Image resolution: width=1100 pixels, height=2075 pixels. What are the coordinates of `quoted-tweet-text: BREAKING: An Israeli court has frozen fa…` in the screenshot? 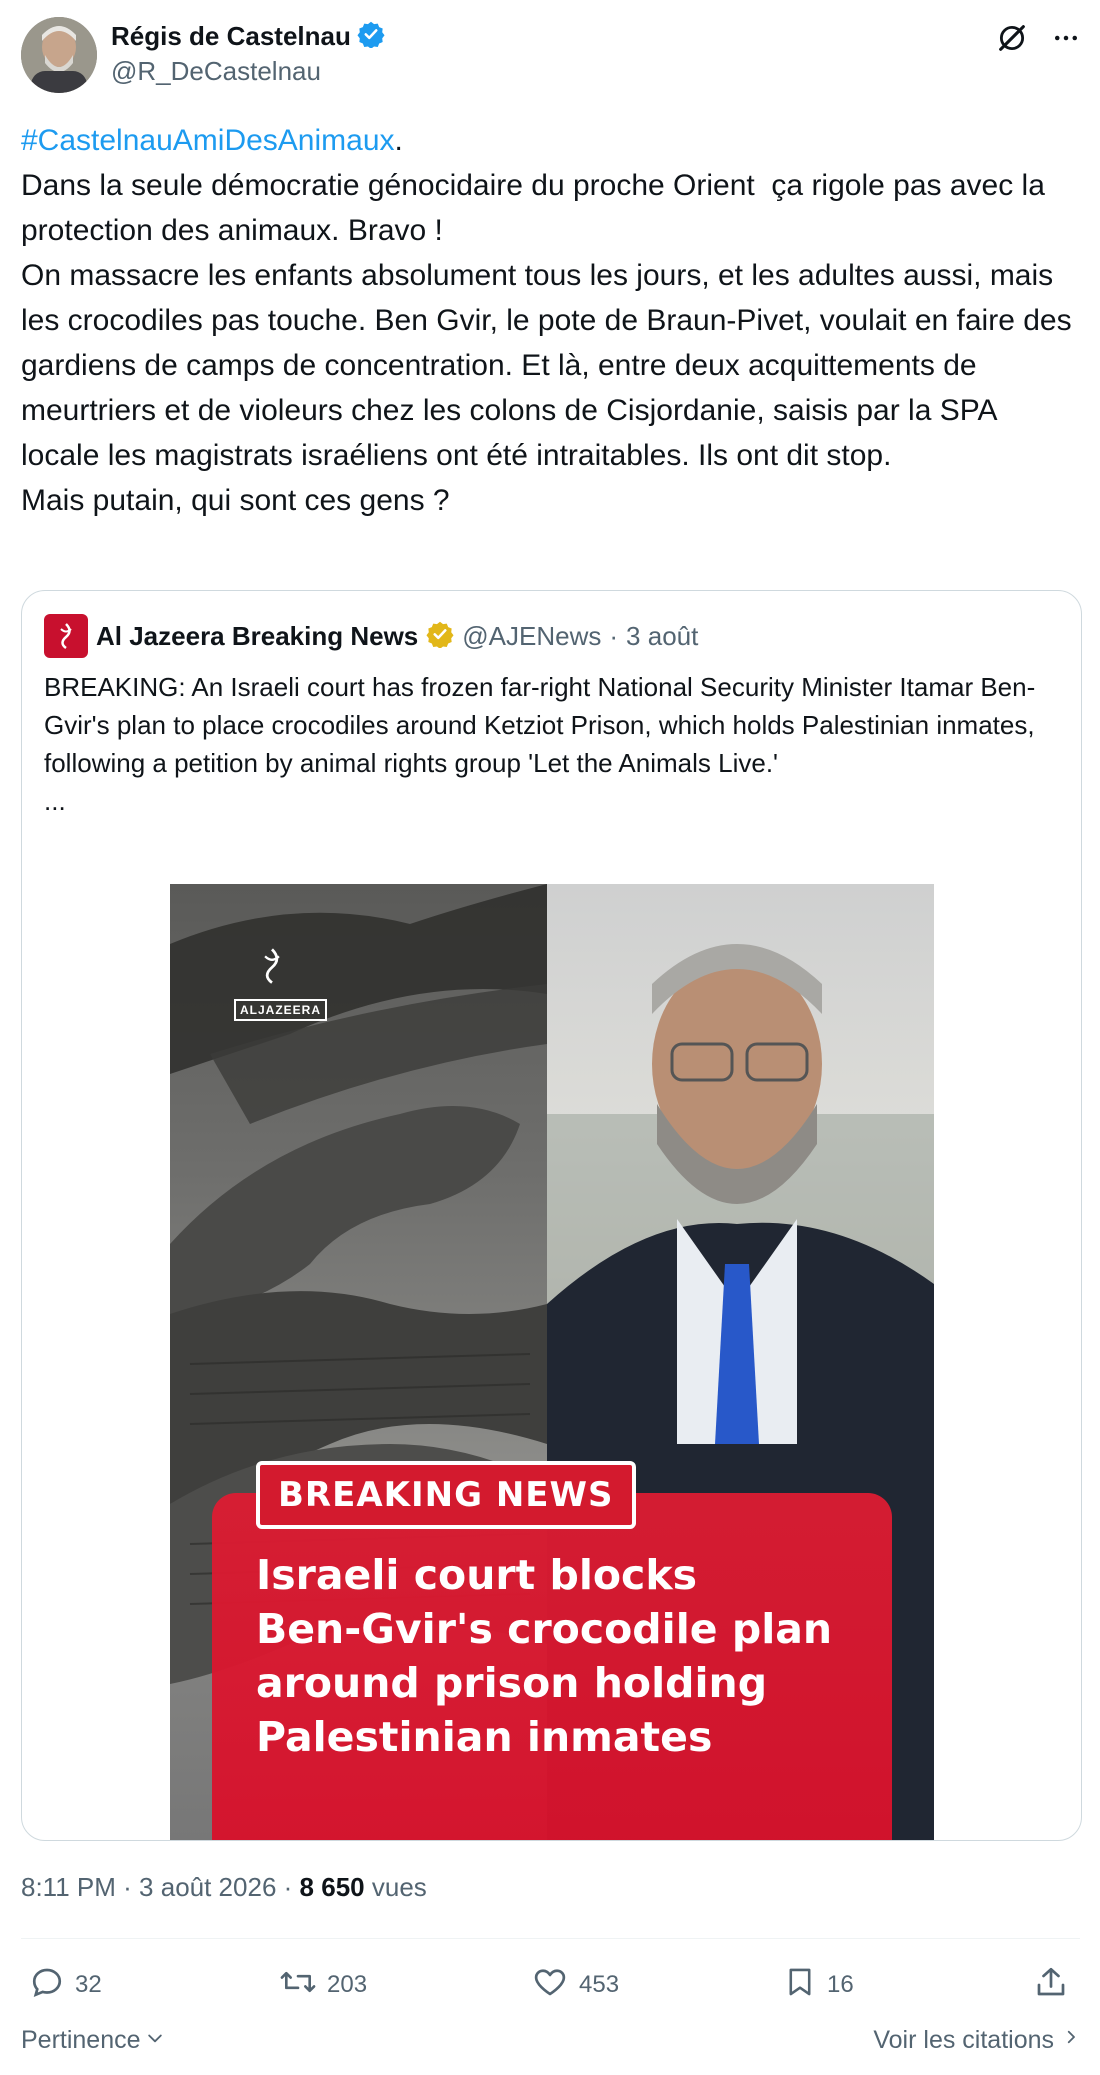 It's located at (540, 744).